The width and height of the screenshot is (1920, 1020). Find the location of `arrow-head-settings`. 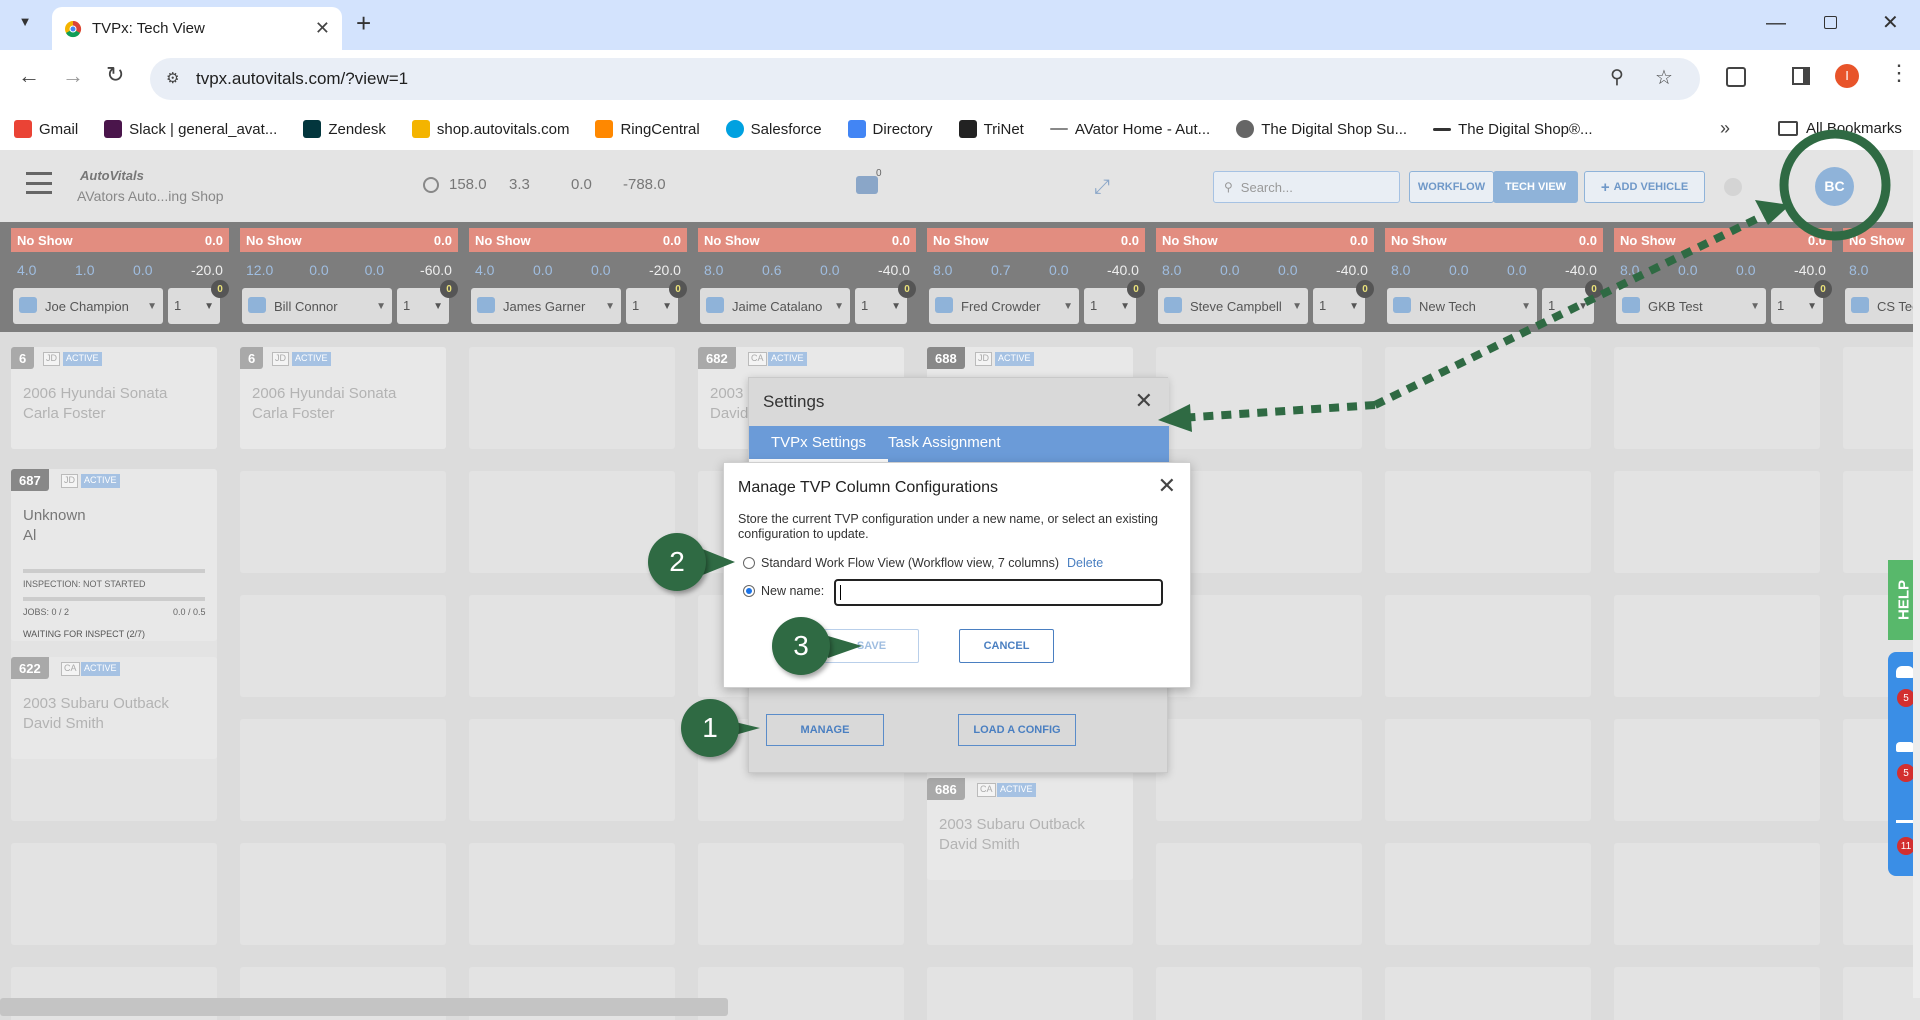

arrow-head-settings is located at coordinates (1175, 418).